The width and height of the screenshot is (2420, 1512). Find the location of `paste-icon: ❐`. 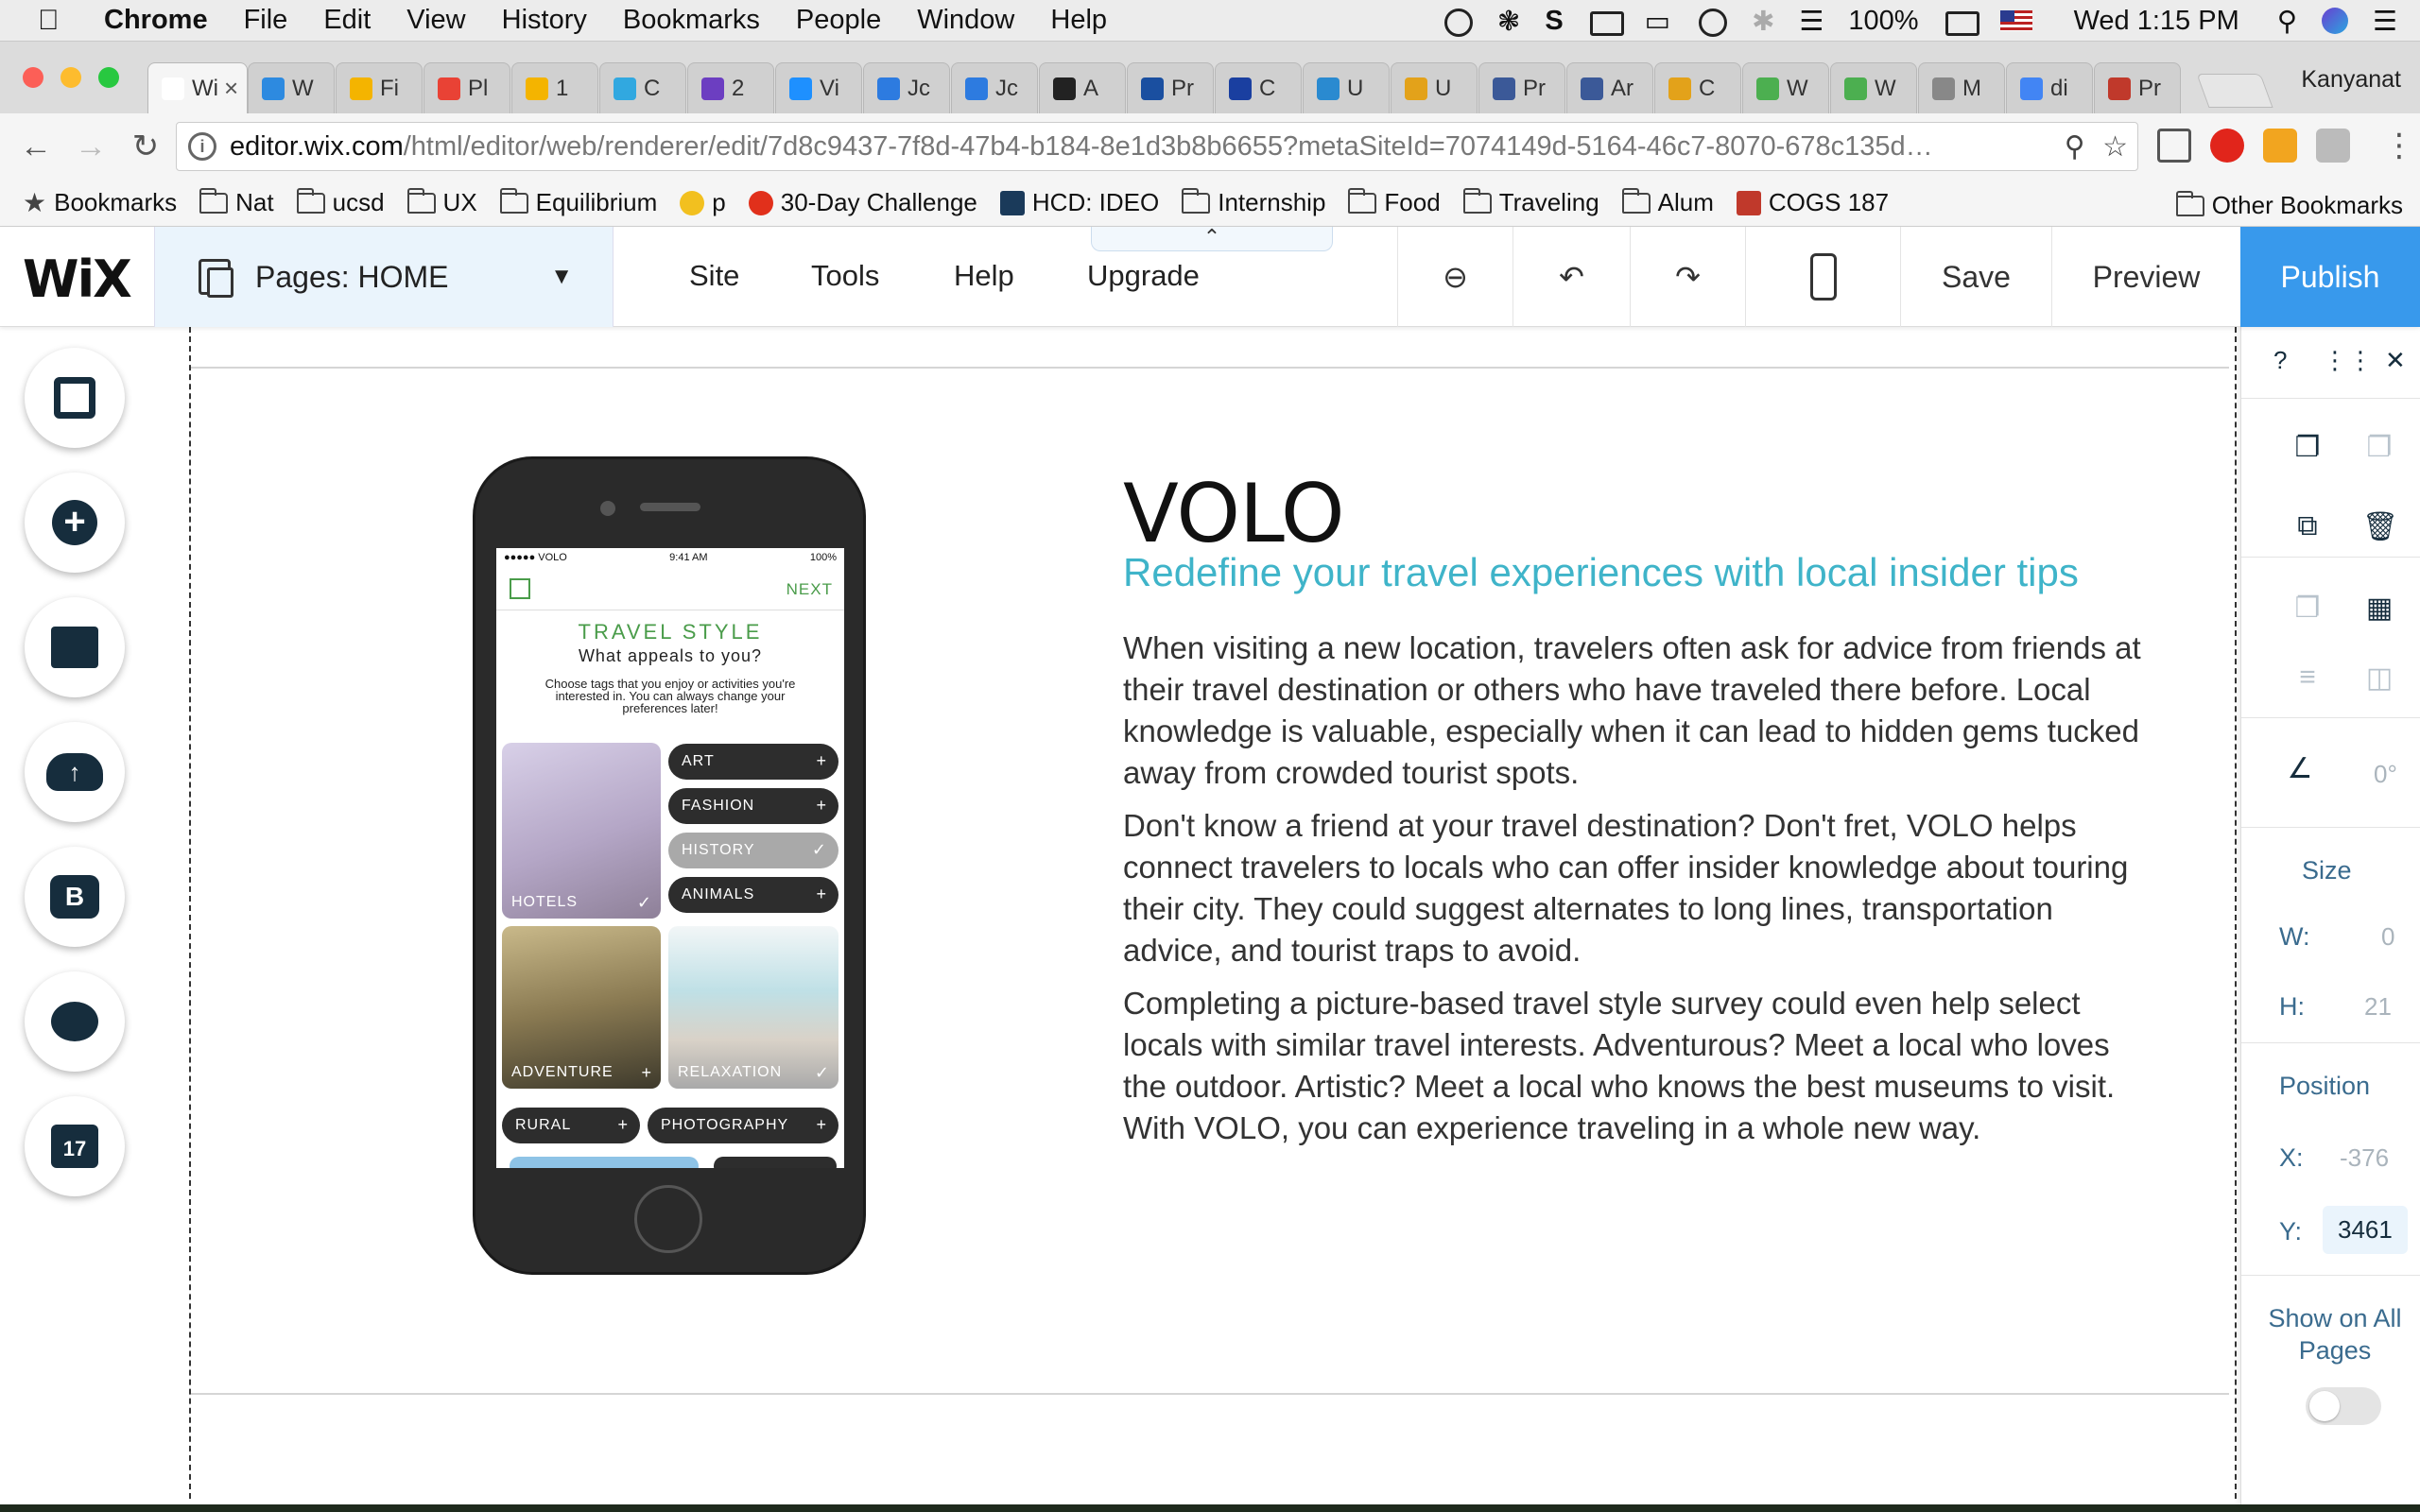

paste-icon: ❐ is located at coordinates (2379, 450).